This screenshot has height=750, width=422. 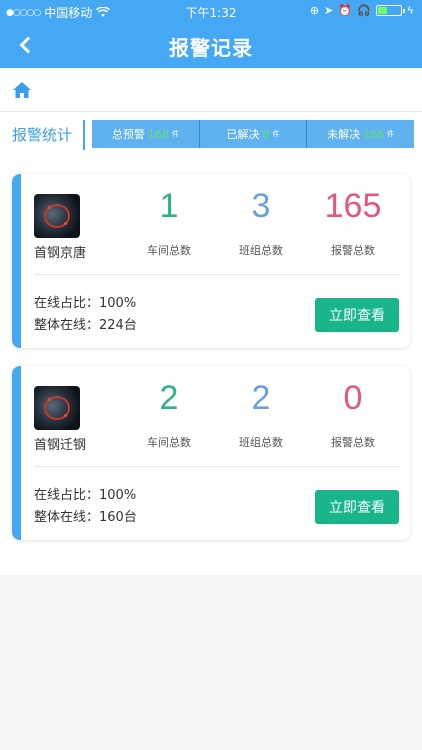 What do you see at coordinates (85, 325) in the screenshot?
I see `online-total: 整体在线：224台` at bounding box center [85, 325].